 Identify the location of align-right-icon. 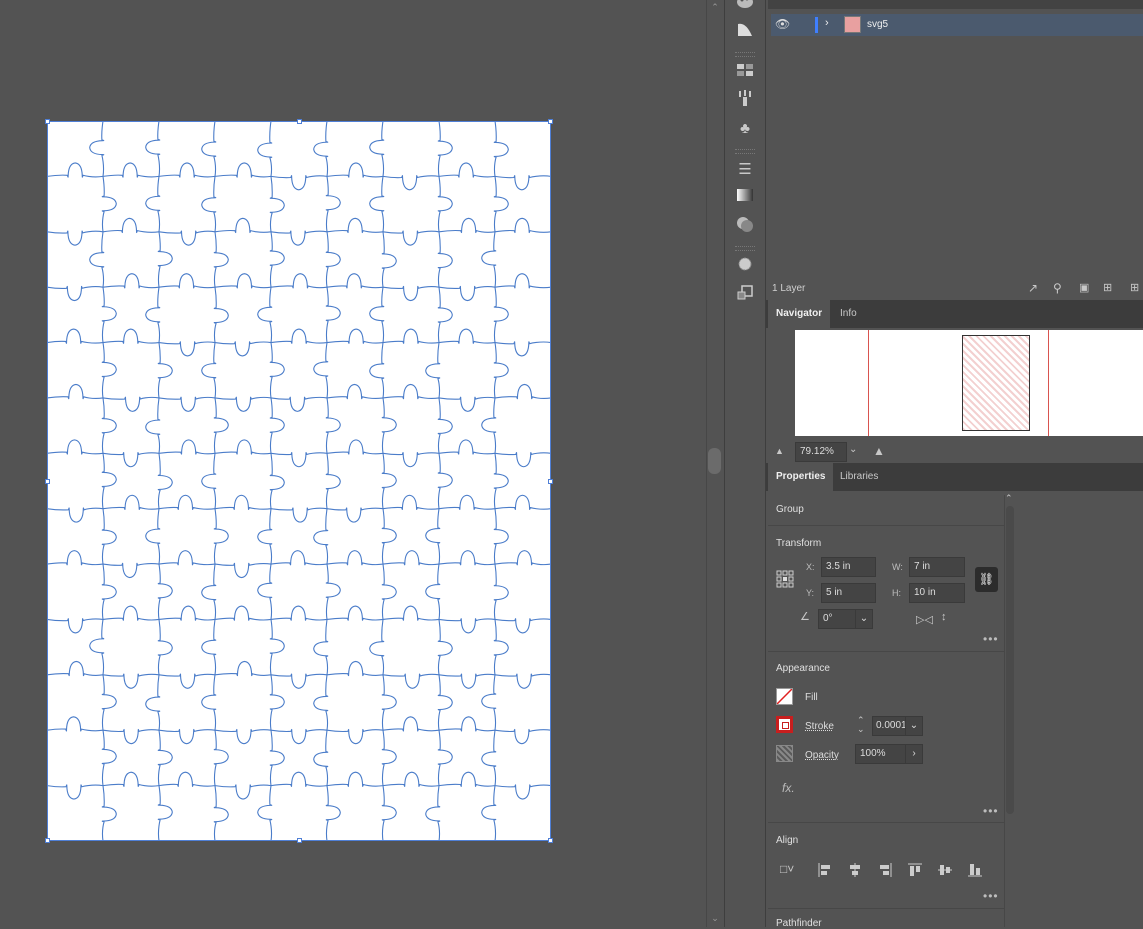
(885, 870).